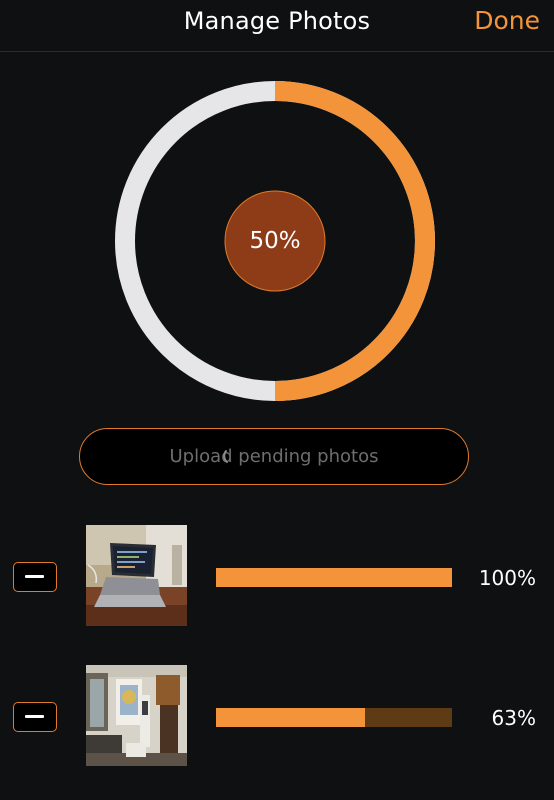 This screenshot has width=554, height=800. Describe the element at coordinates (225, 456) in the screenshot. I see `spinner-icon` at that location.